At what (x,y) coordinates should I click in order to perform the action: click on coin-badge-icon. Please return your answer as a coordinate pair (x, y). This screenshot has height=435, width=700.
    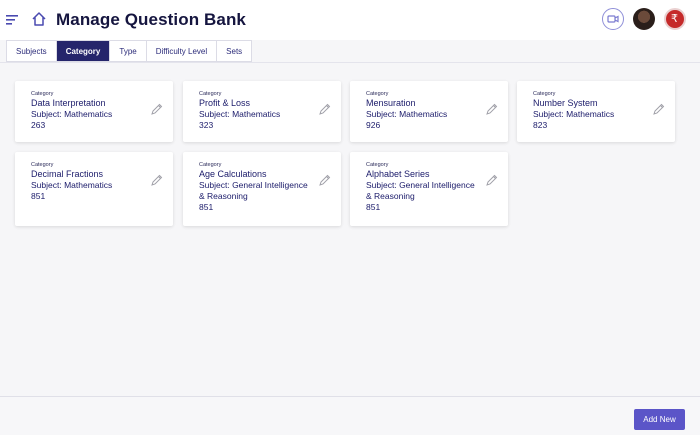
    Looking at the image, I should click on (675, 19).